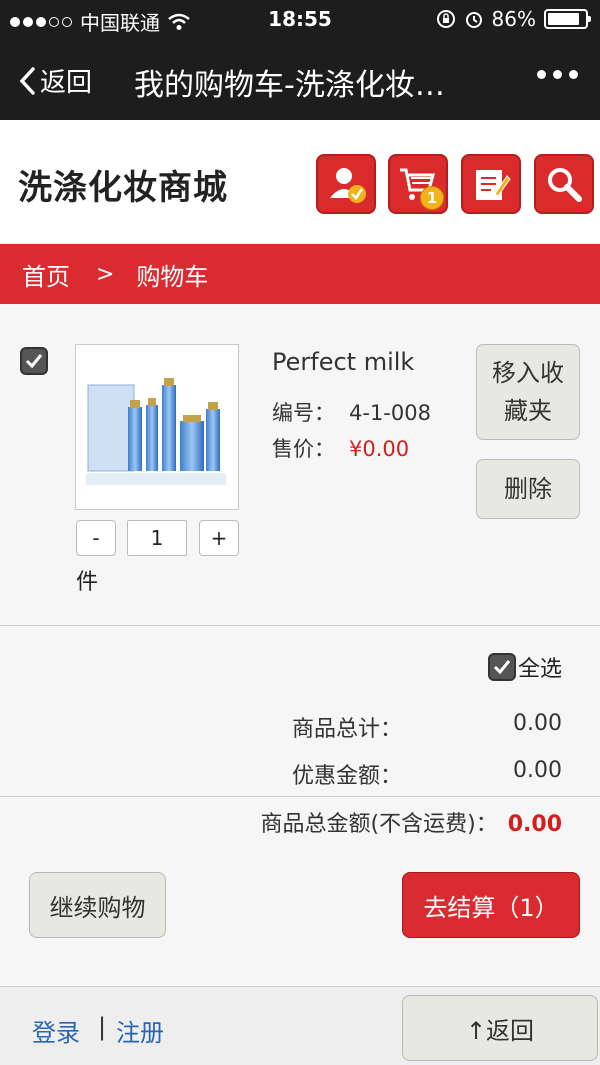  What do you see at coordinates (300, 20) in the screenshot?
I see `status-bar: 中国联通 18:55 86%` at bounding box center [300, 20].